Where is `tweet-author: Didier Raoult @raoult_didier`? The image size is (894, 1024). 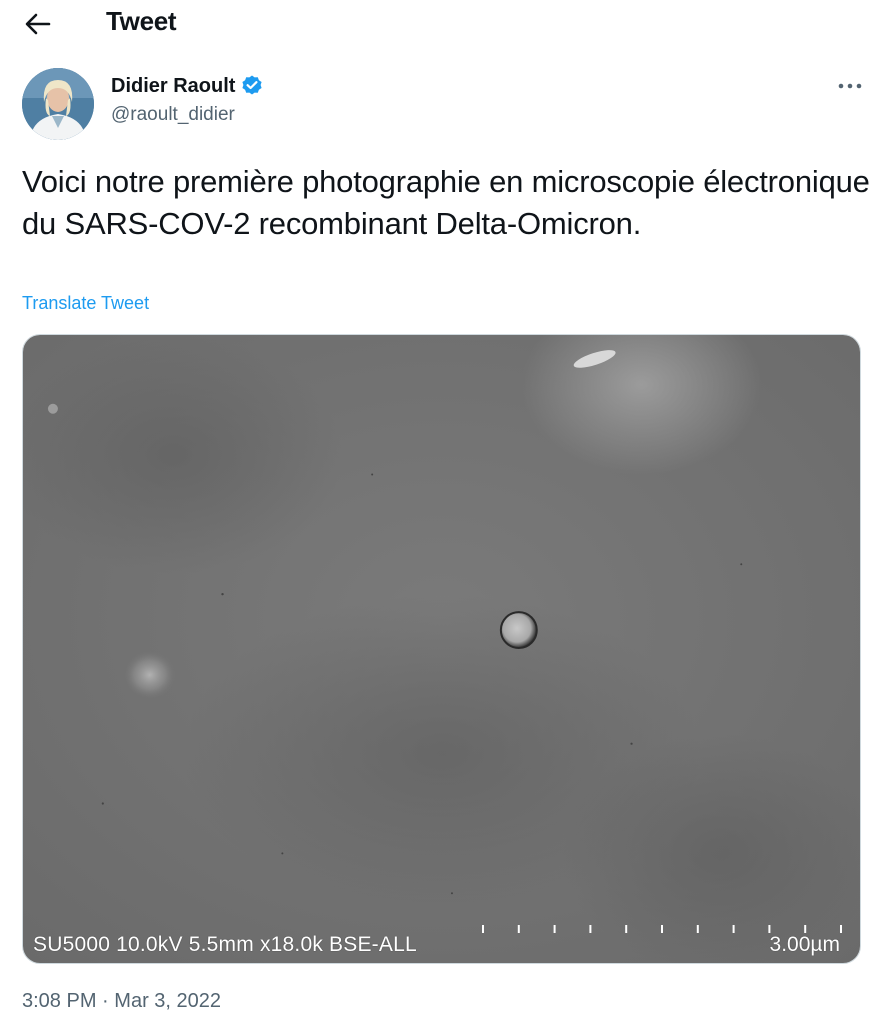
tweet-author: Didier Raoult @raoult_didier is located at coordinates (447, 104).